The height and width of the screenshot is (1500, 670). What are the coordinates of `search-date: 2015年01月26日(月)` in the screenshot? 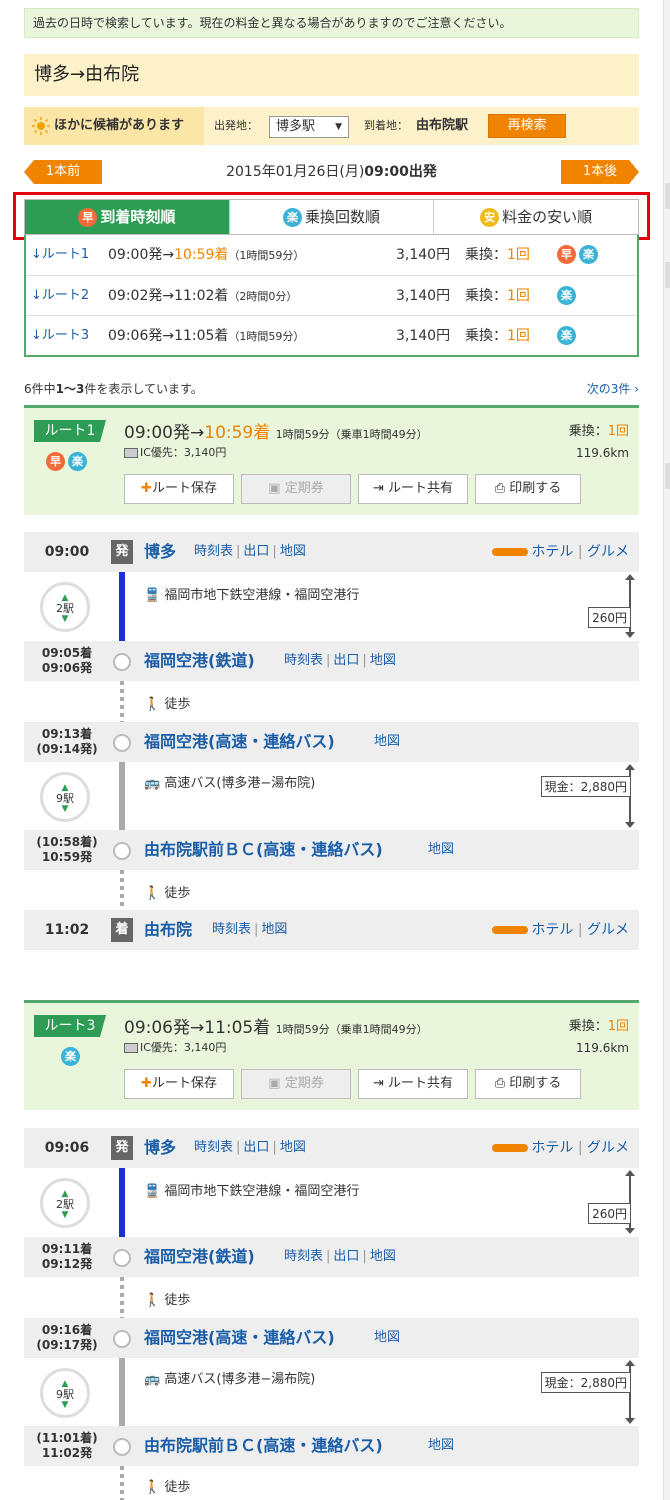 It's located at (295, 172).